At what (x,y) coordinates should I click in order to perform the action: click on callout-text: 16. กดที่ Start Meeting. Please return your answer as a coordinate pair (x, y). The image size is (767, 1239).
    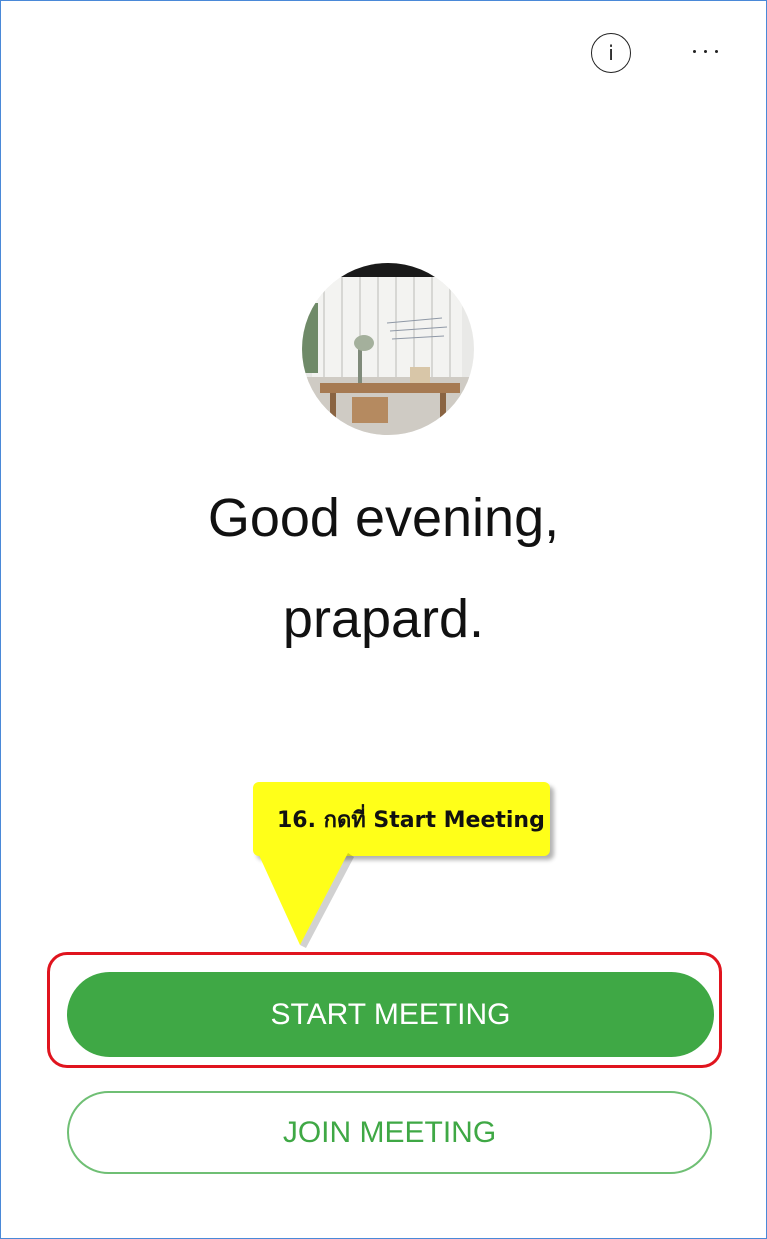
    Looking at the image, I should click on (411, 820).